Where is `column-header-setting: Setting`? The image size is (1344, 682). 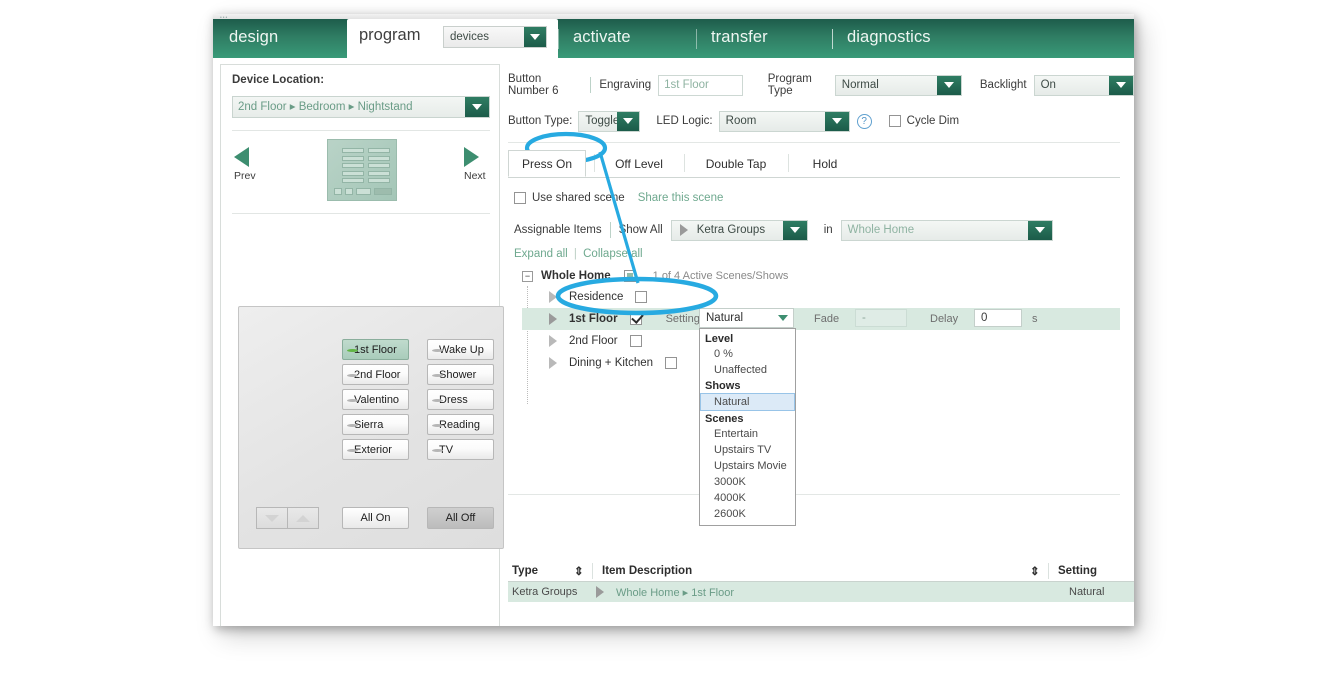
column-header-setting: Setting is located at coordinates (1084, 571).